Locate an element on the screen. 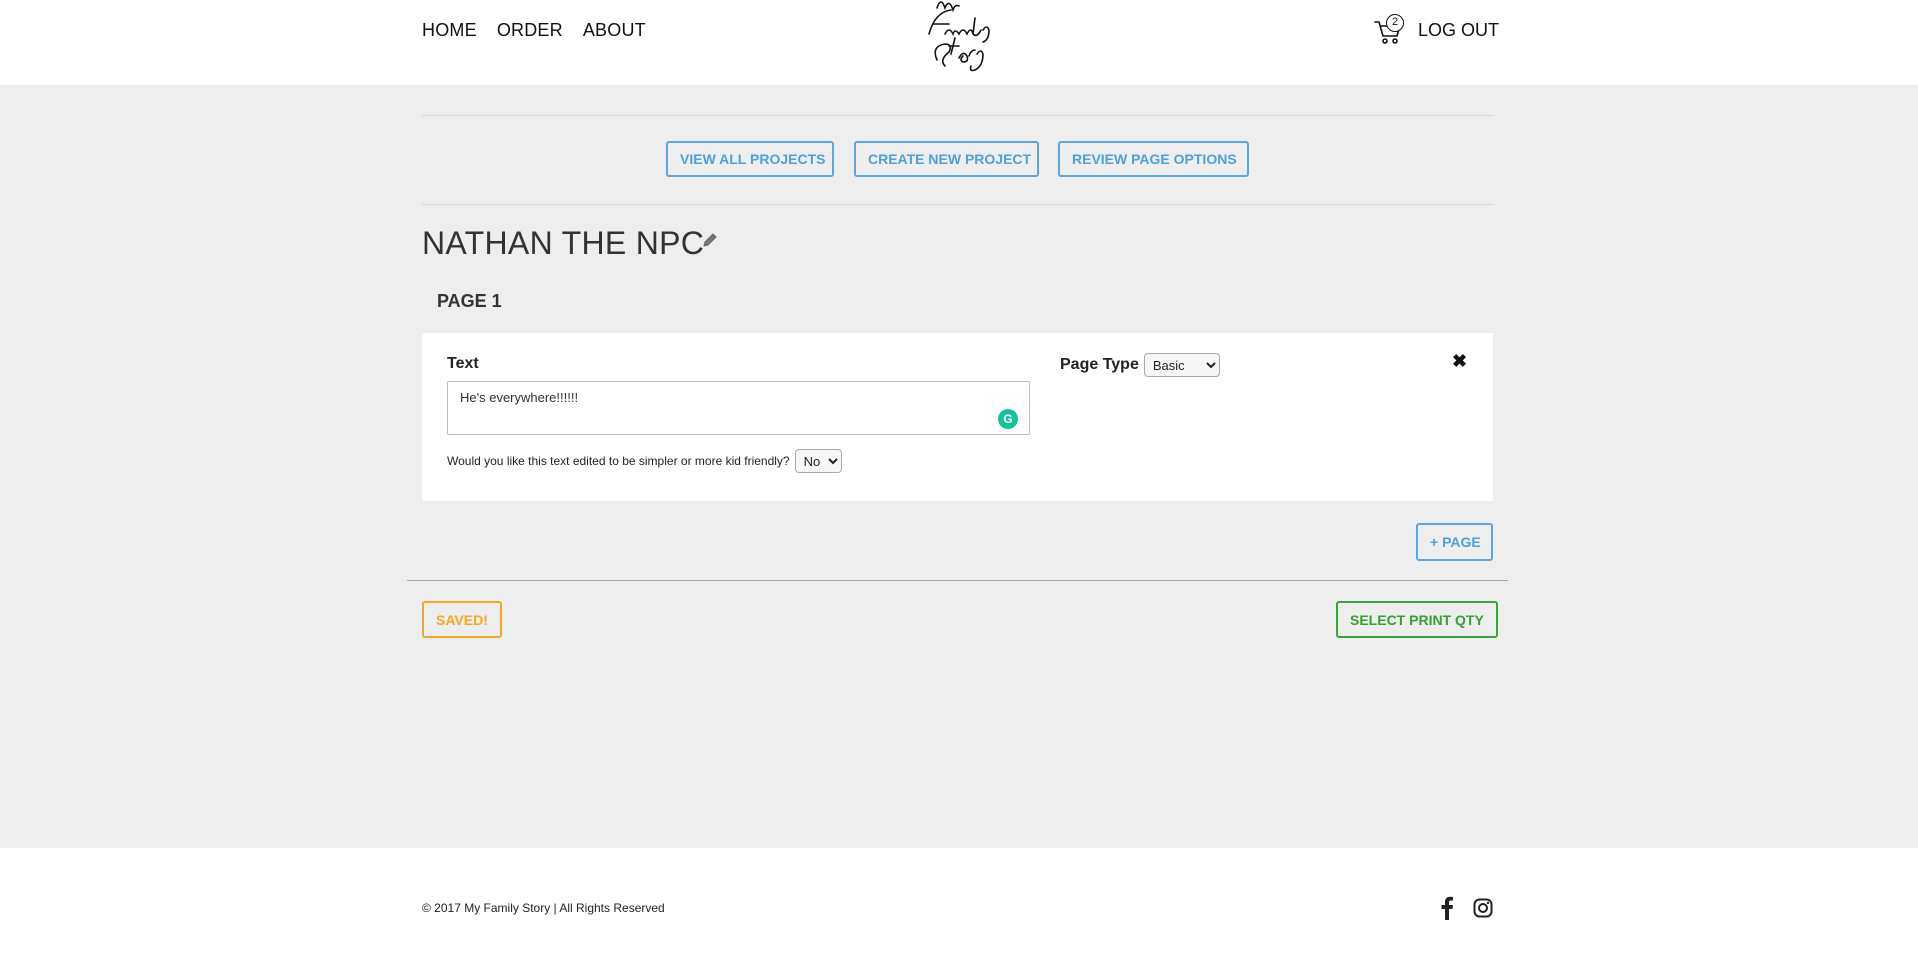 The width and height of the screenshot is (1918, 959). close-icon: ✖ is located at coordinates (1459, 361).